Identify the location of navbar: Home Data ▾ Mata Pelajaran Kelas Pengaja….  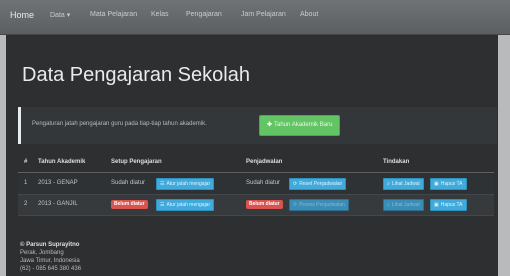
(255, 17).